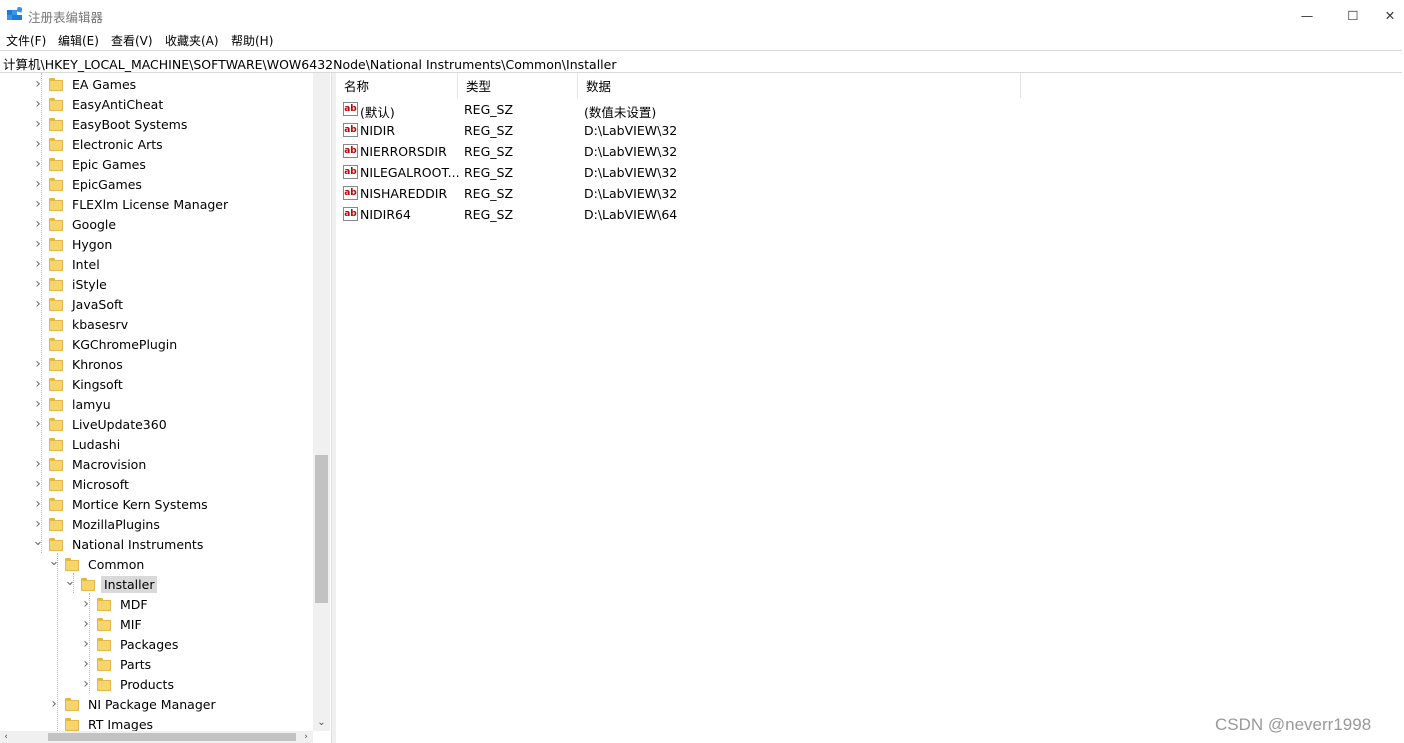 Image resolution: width=1404 pixels, height=743 pixels. Describe the element at coordinates (111, 124) in the screenshot. I see `tree-item: › EasyBoot Systems` at that location.